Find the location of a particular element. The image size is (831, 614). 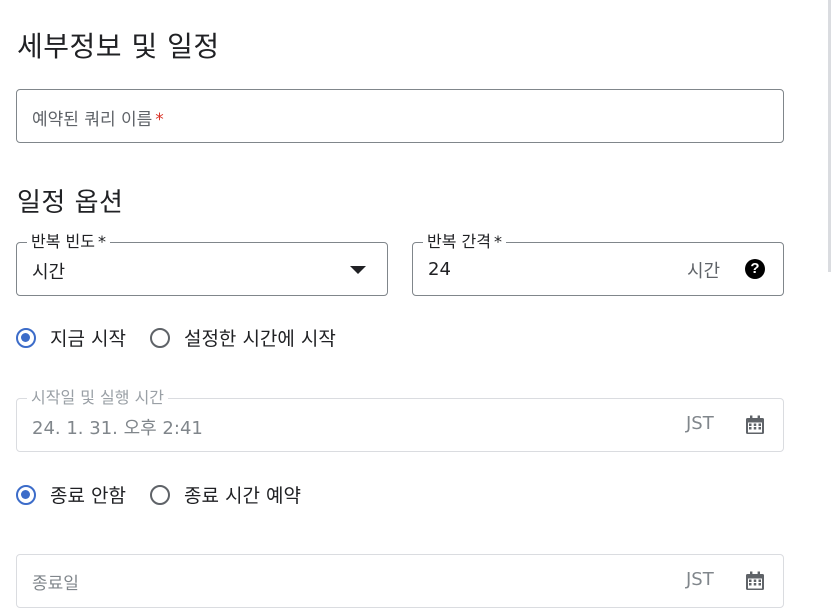

repeat-interval-input: 반복 간격 * 24 시간 ? is located at coordinates (598, 263).